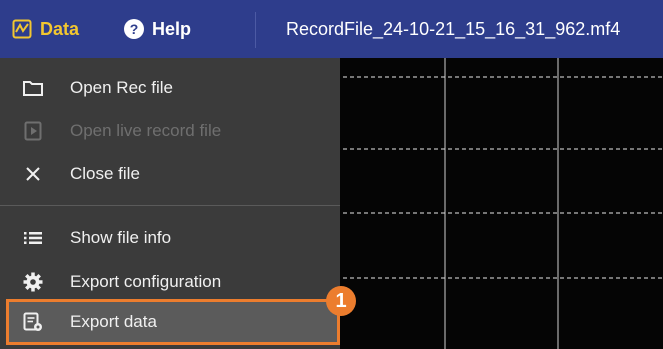 The image size is (663, 349). I want to click on menu-item-label: Show file info, so click(121, 237).